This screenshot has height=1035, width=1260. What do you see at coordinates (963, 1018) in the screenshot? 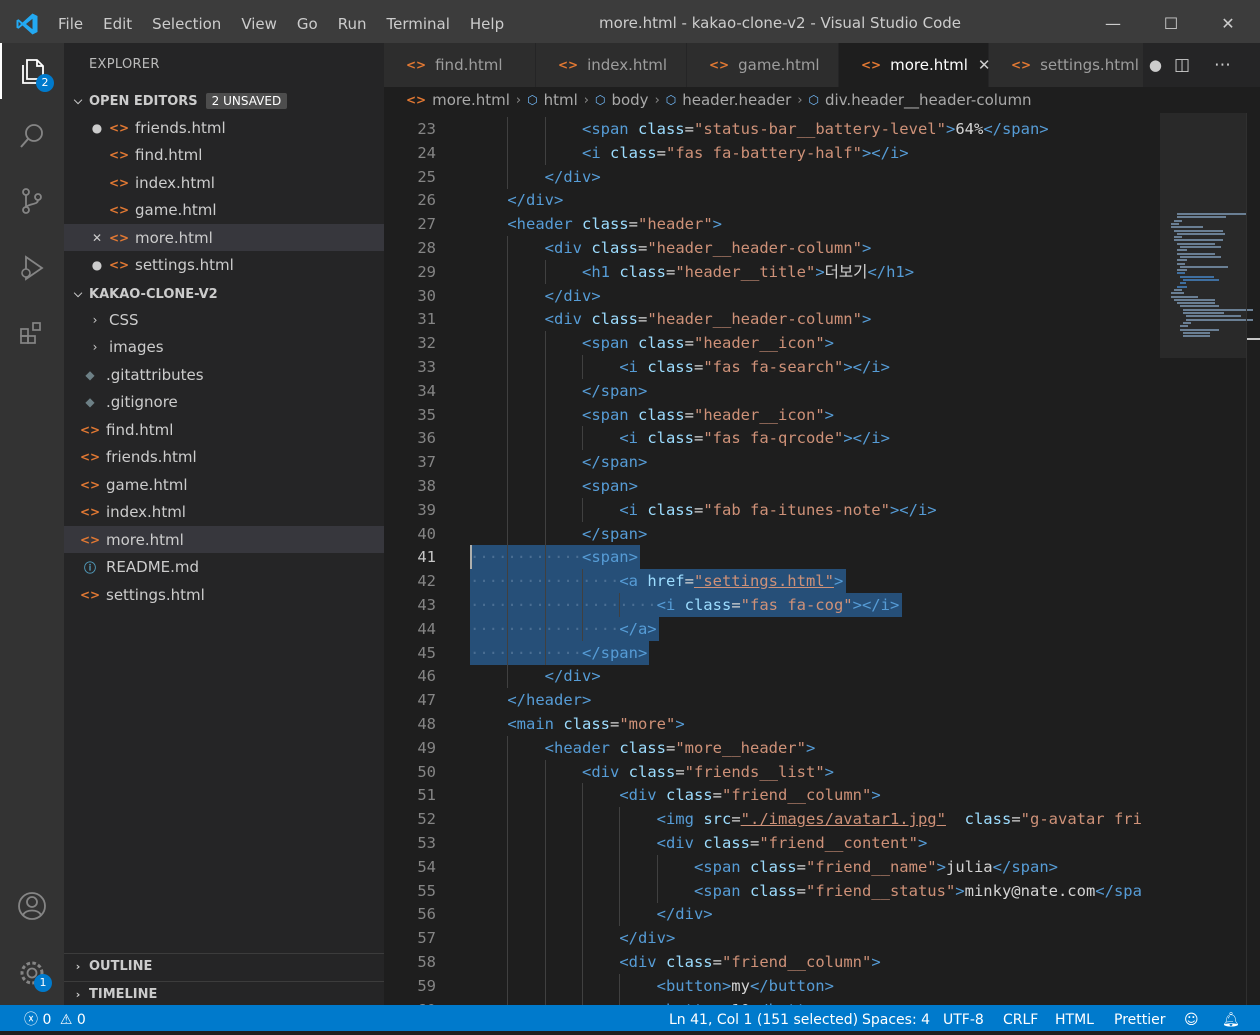
I see `encoding-setting: UTF-8` at bounding box center [963, 1018].